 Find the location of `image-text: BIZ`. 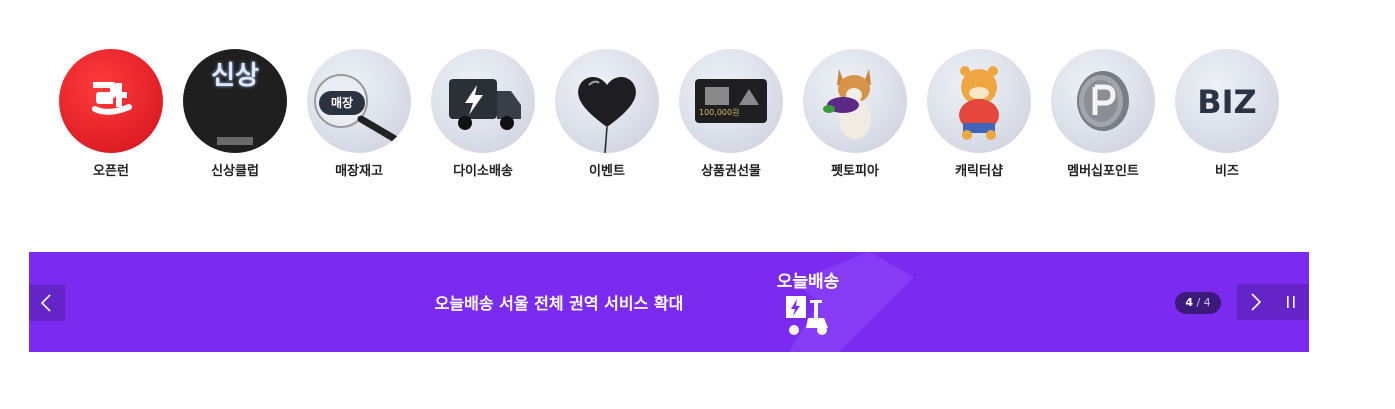

image-text: BIZ is located at coordinates (1227, 102).